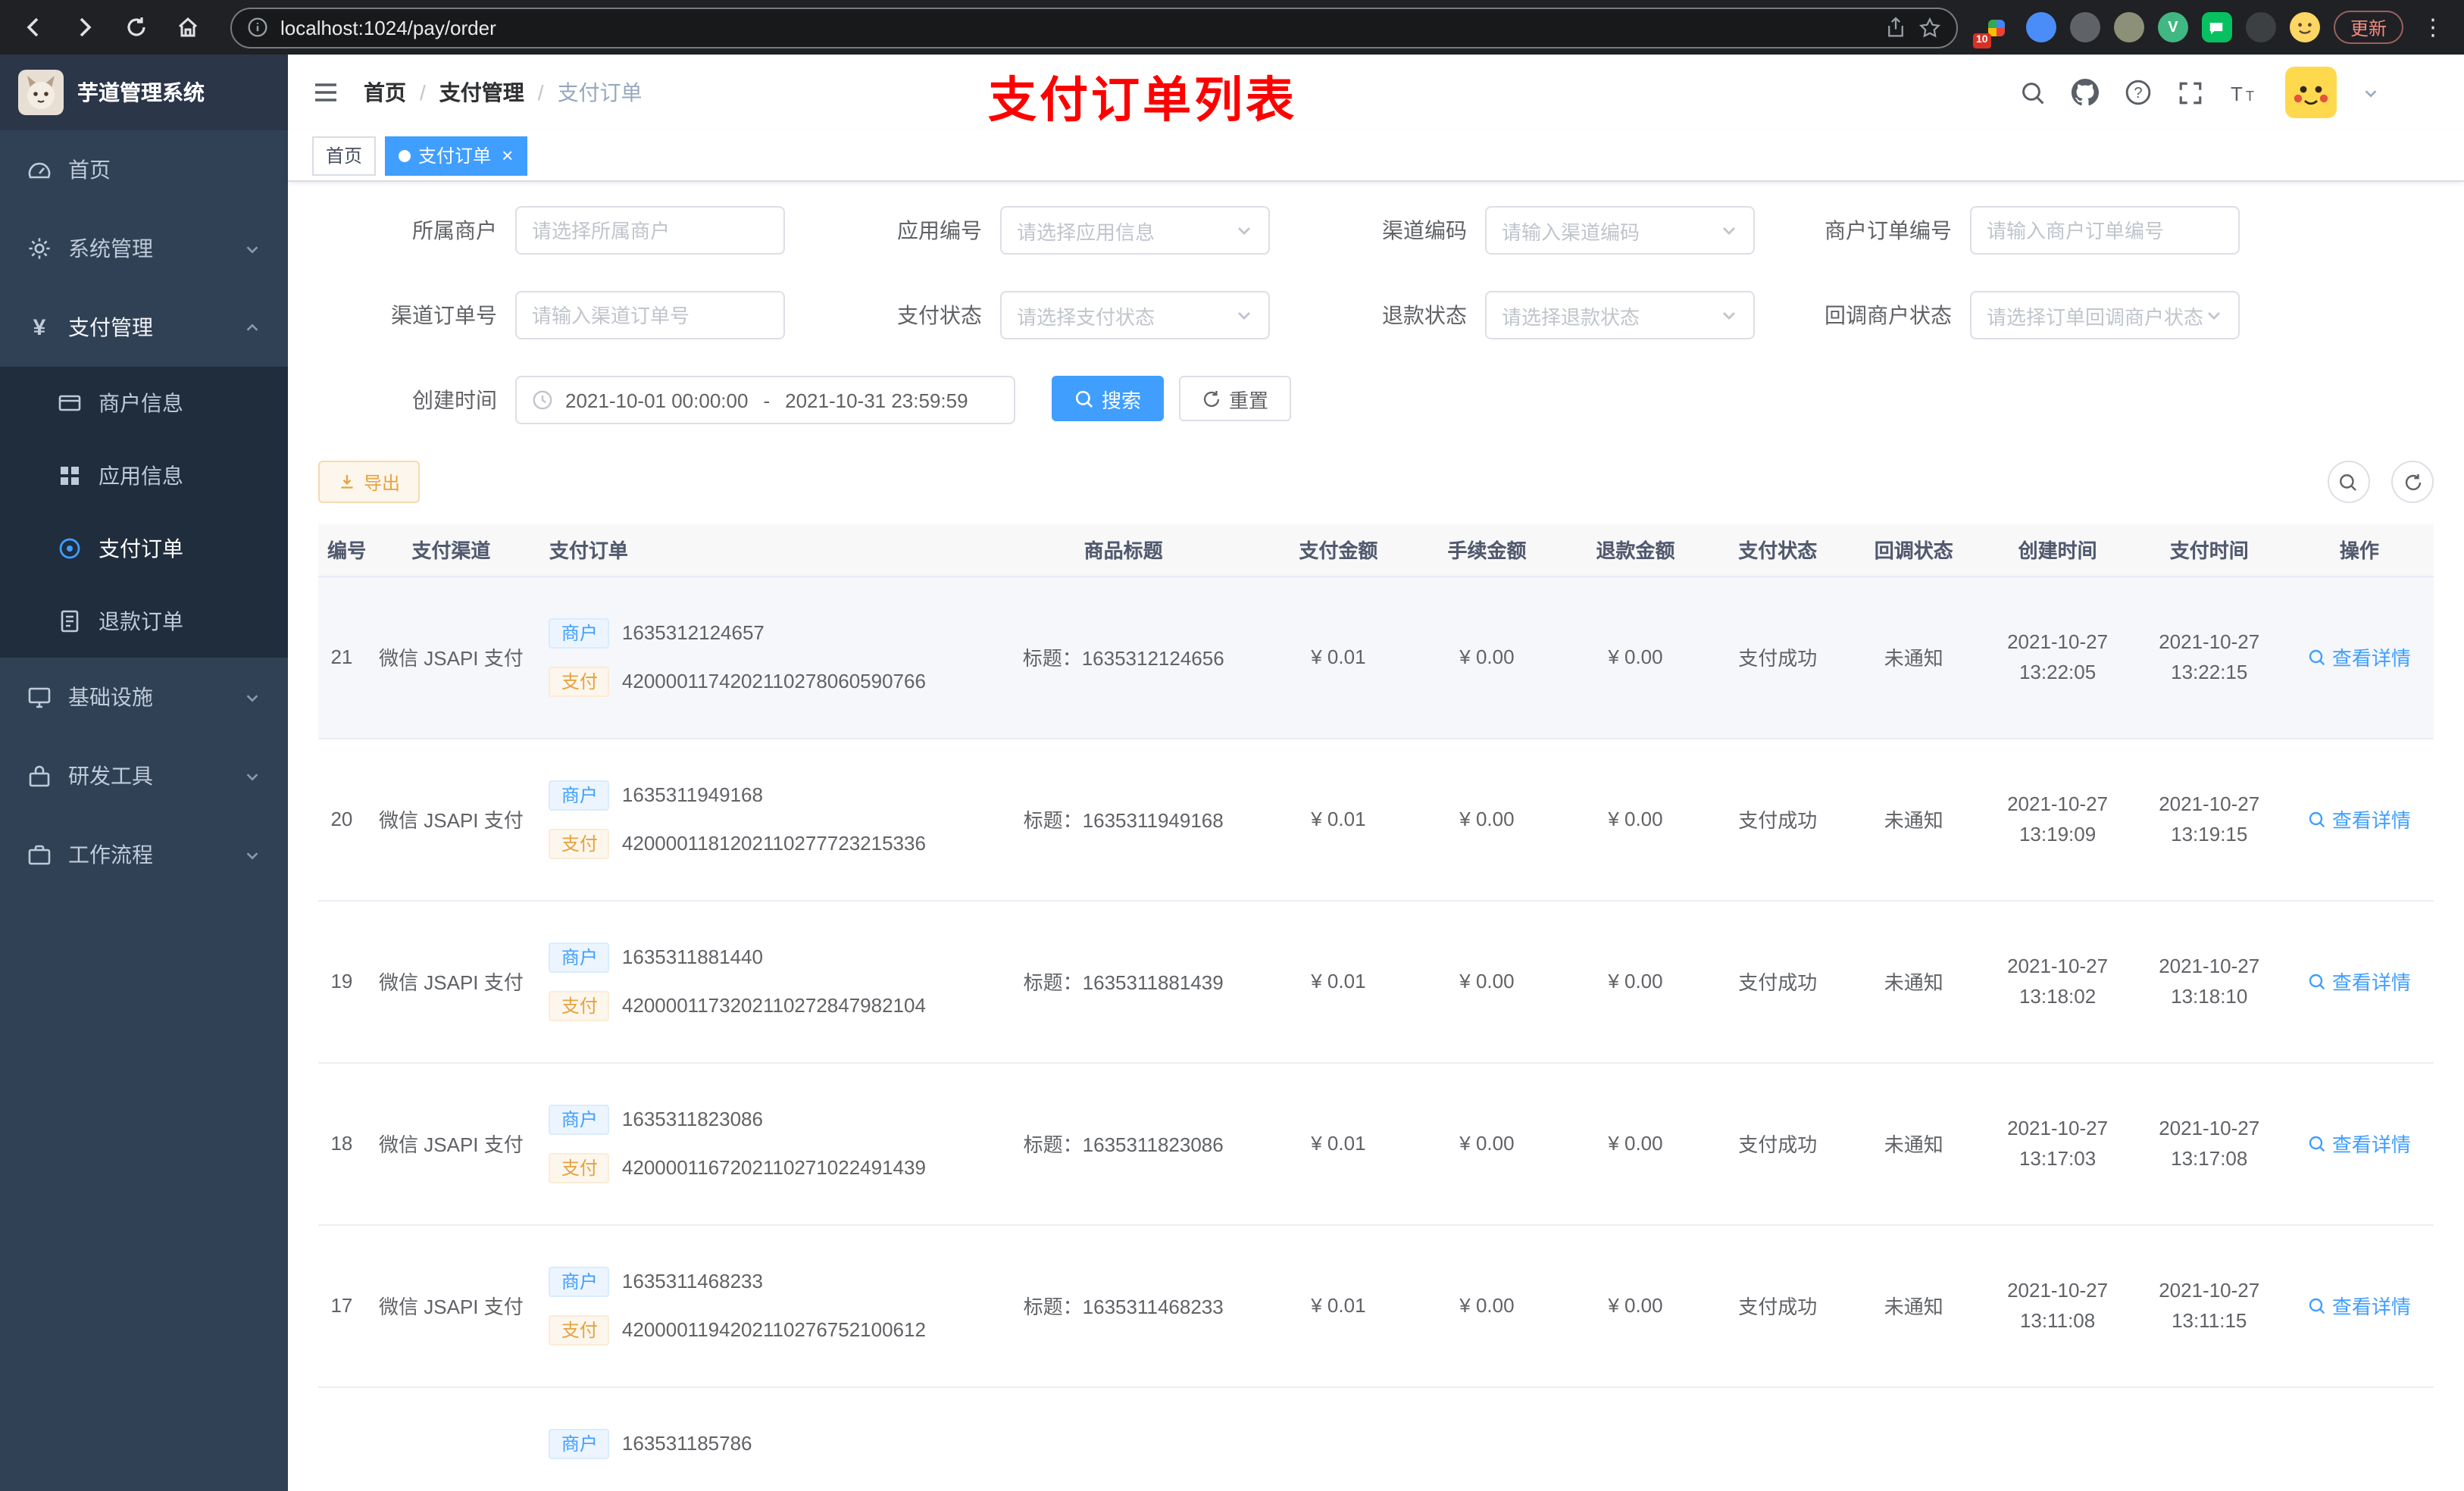  Describe the element at coordinates (454, 230) in the screenshot. I see `filter-label: 所属商户` at that location.